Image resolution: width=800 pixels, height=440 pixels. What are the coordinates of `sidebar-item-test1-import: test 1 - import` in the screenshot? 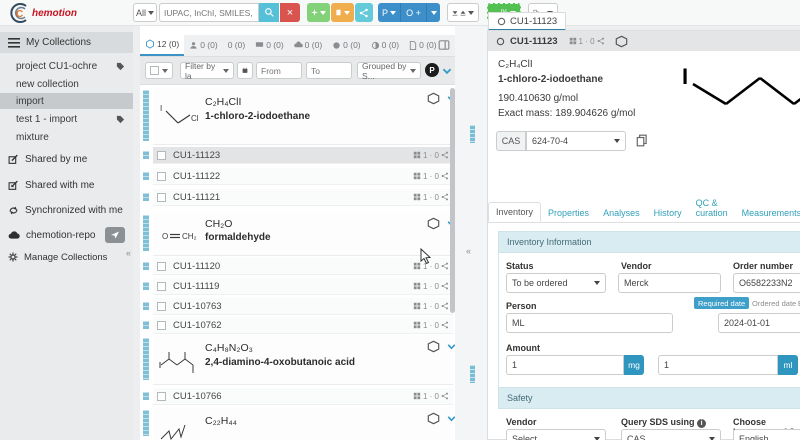 It's located at (66, 119).